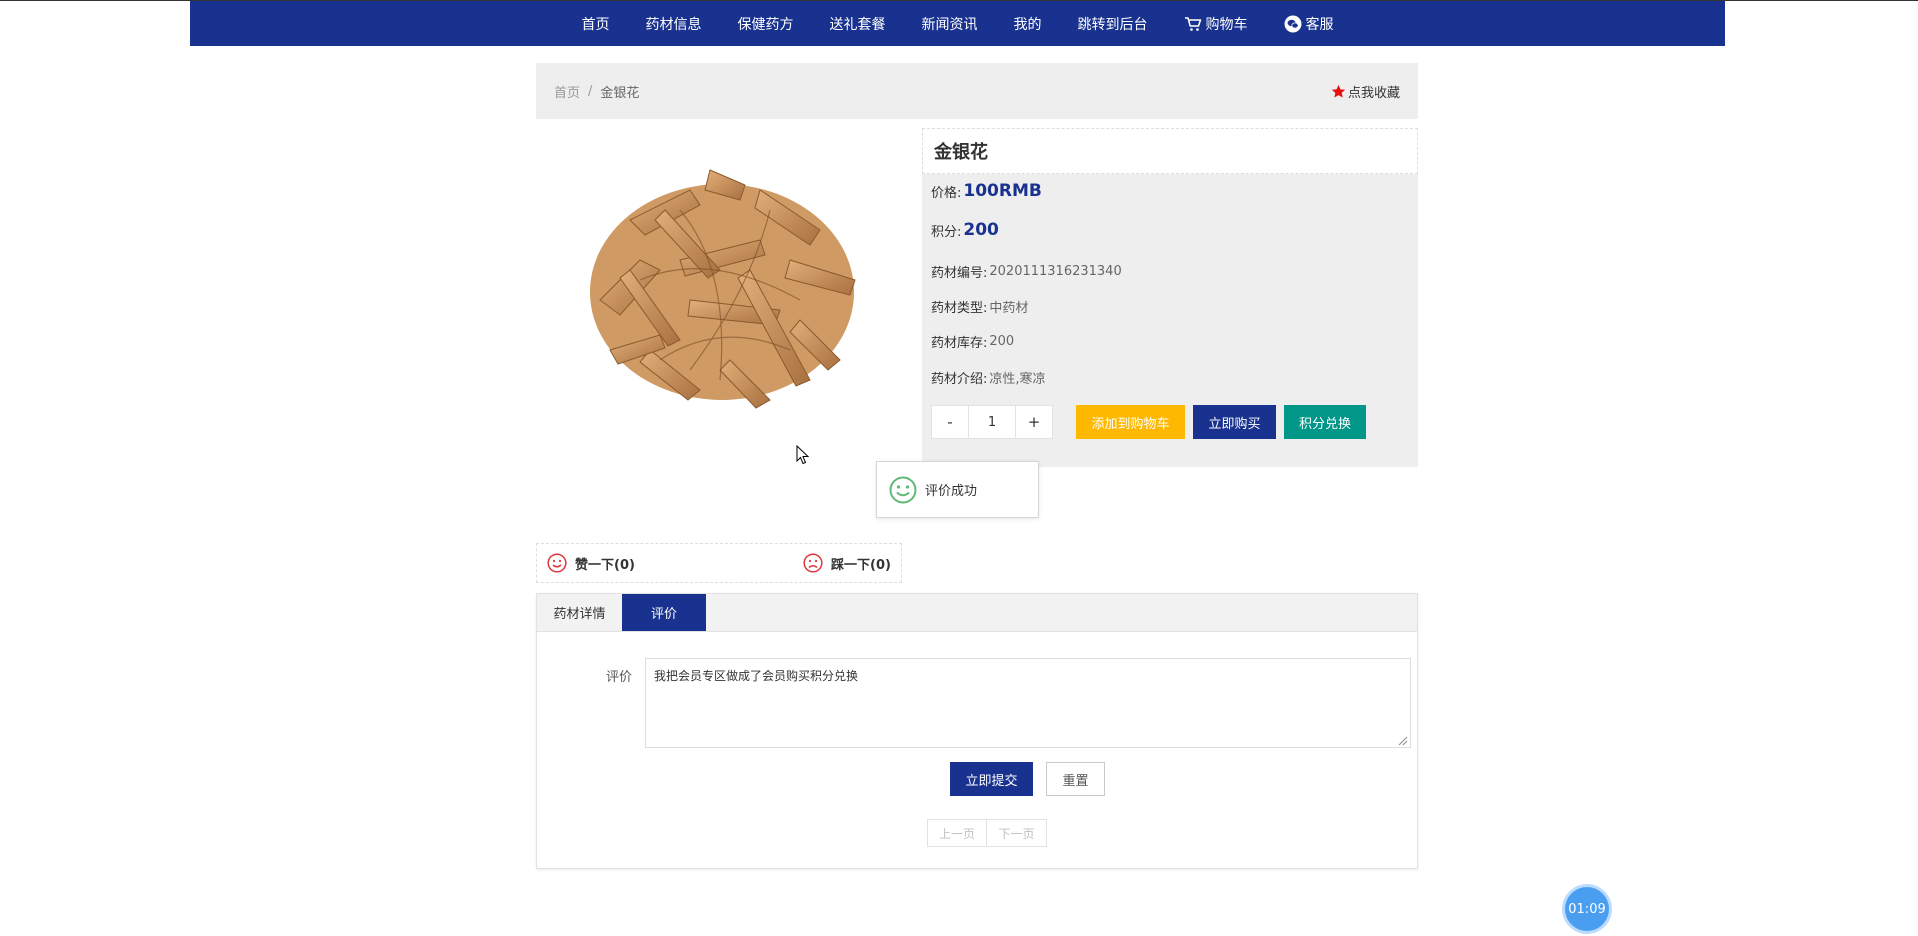 Image resolution: width=1918 pixels, height=936 pixels. I want to click on product-image, so click(723, 289).